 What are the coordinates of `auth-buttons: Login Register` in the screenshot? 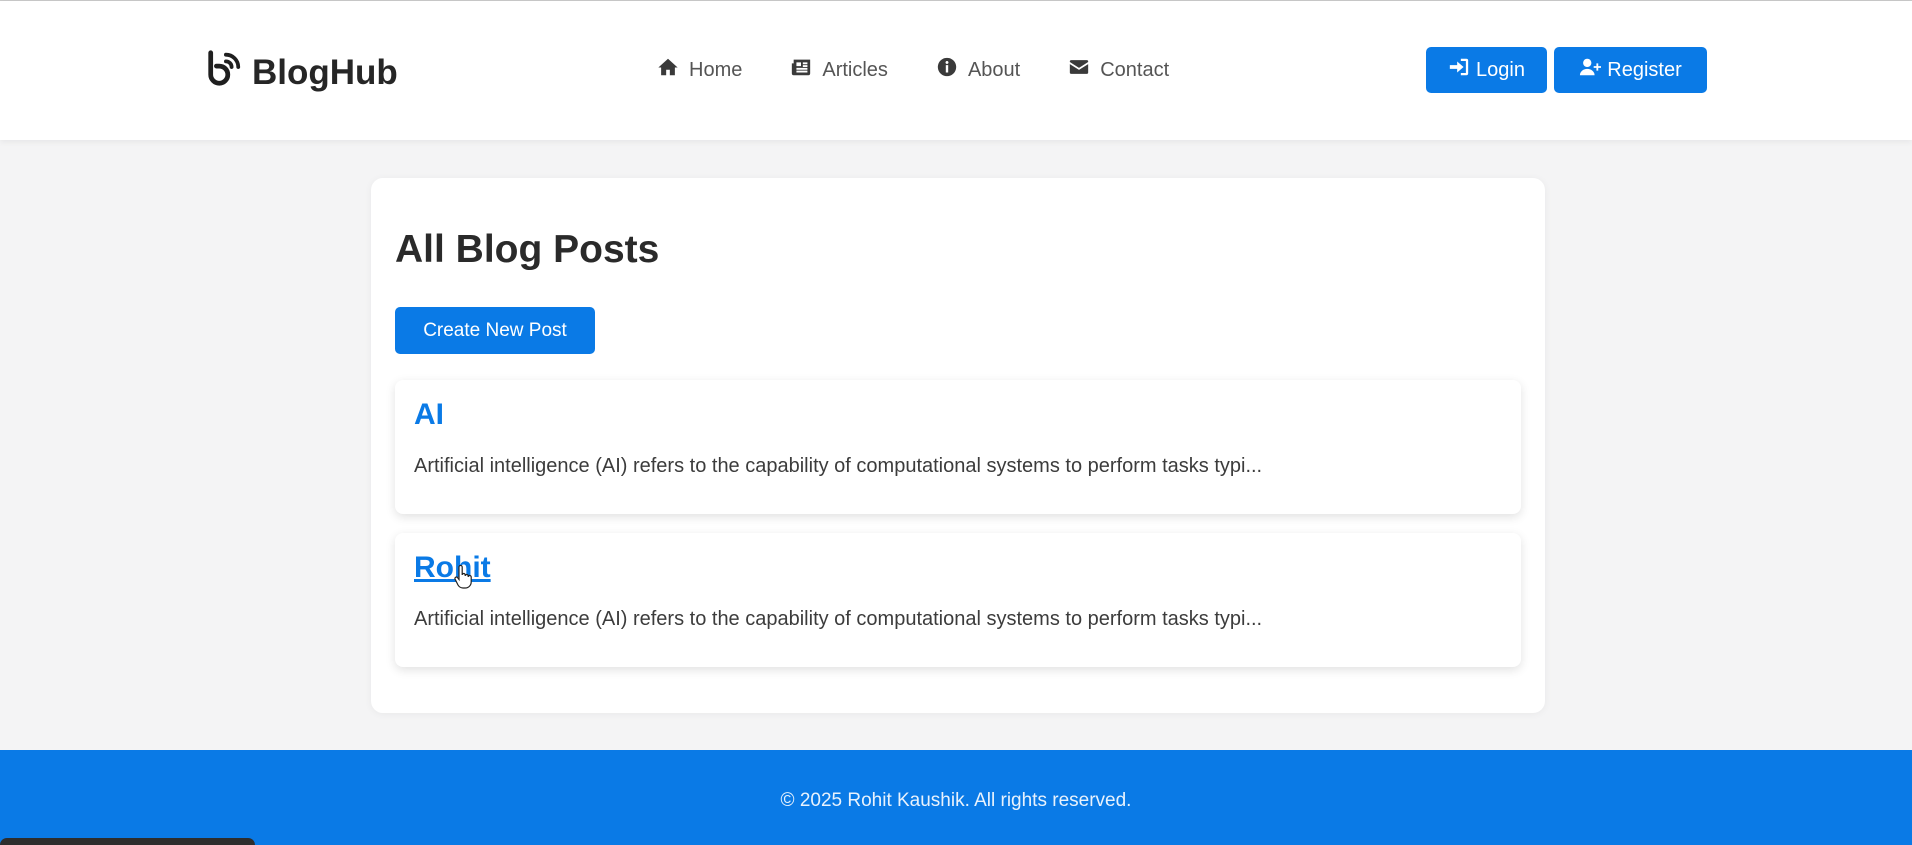 It's located at (1566, 70).